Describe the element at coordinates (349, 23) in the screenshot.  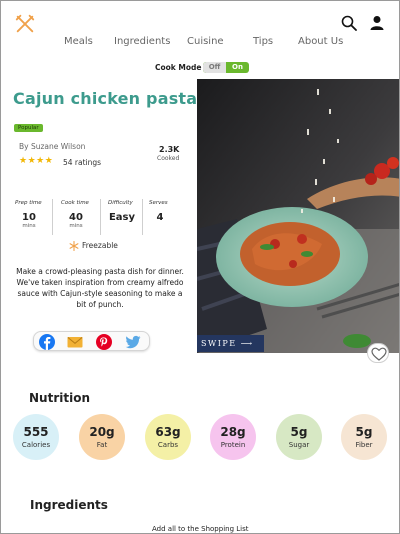
I see `search-icon` at that location.